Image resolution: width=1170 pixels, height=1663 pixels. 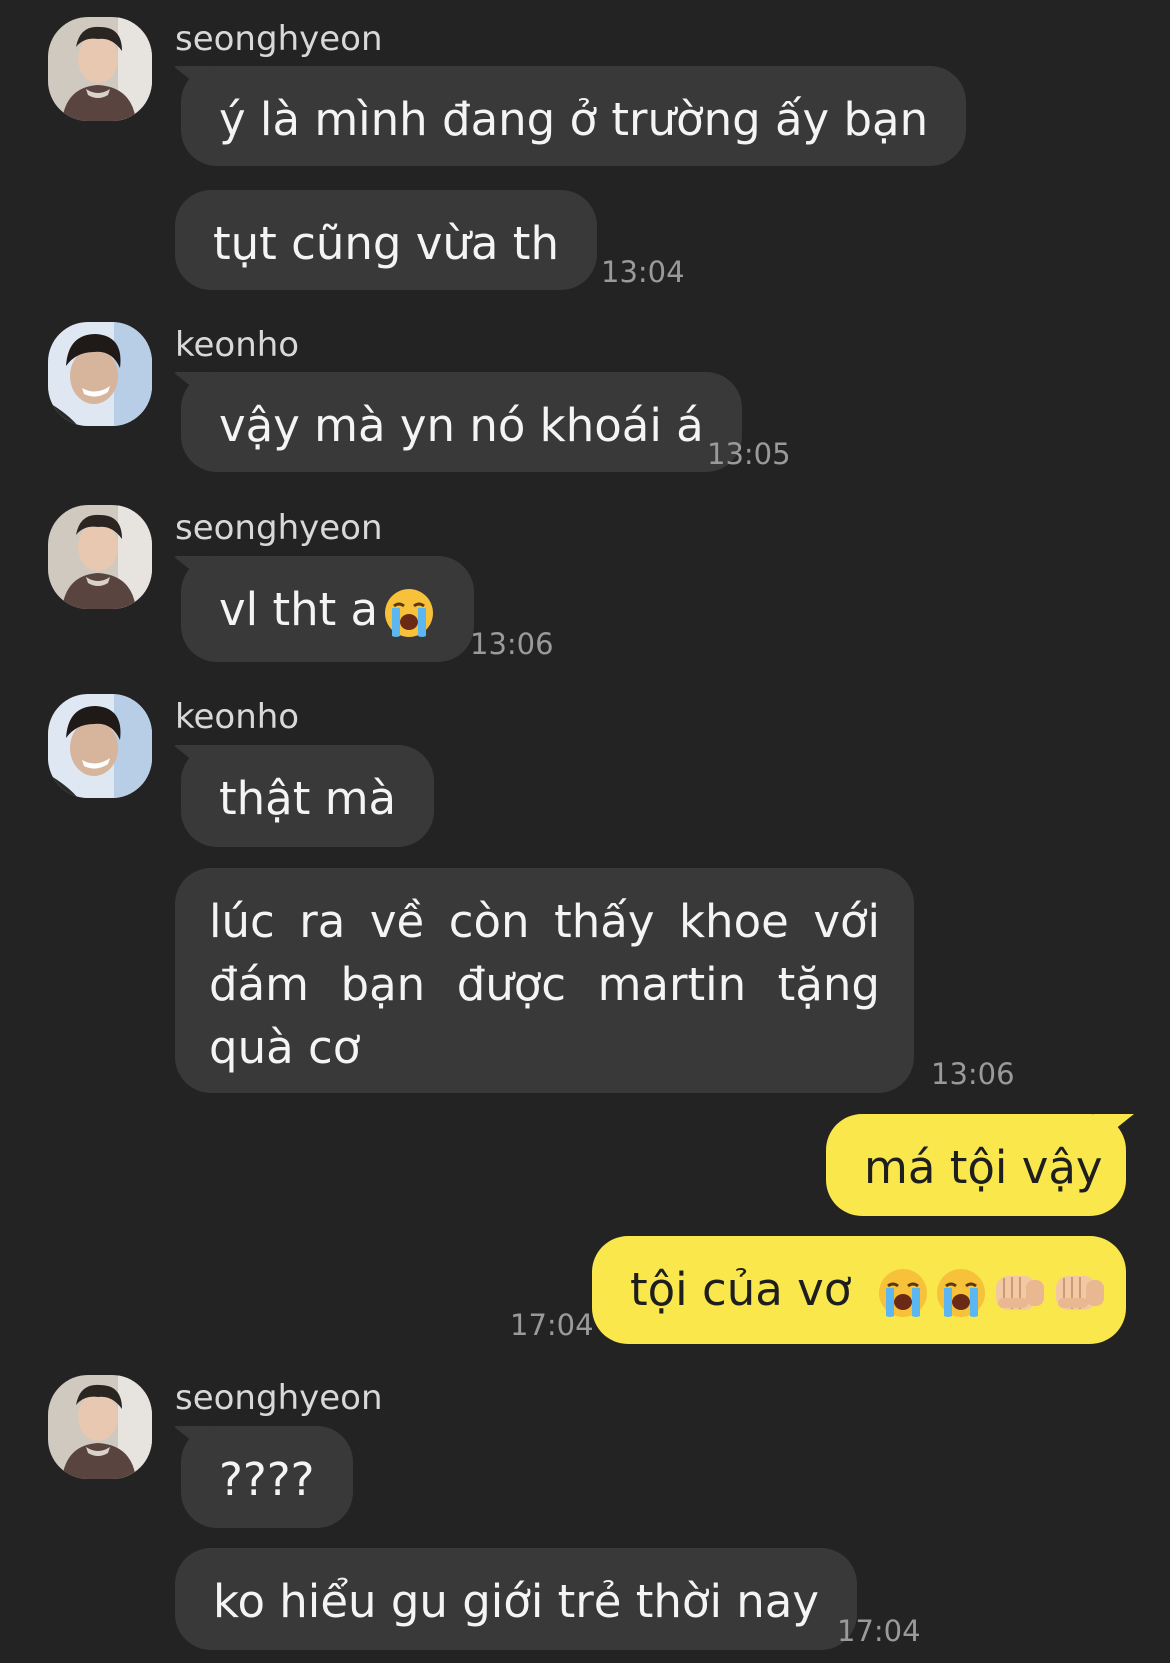 I want to click on message-text: thật mà, so click(x=308, y=798).